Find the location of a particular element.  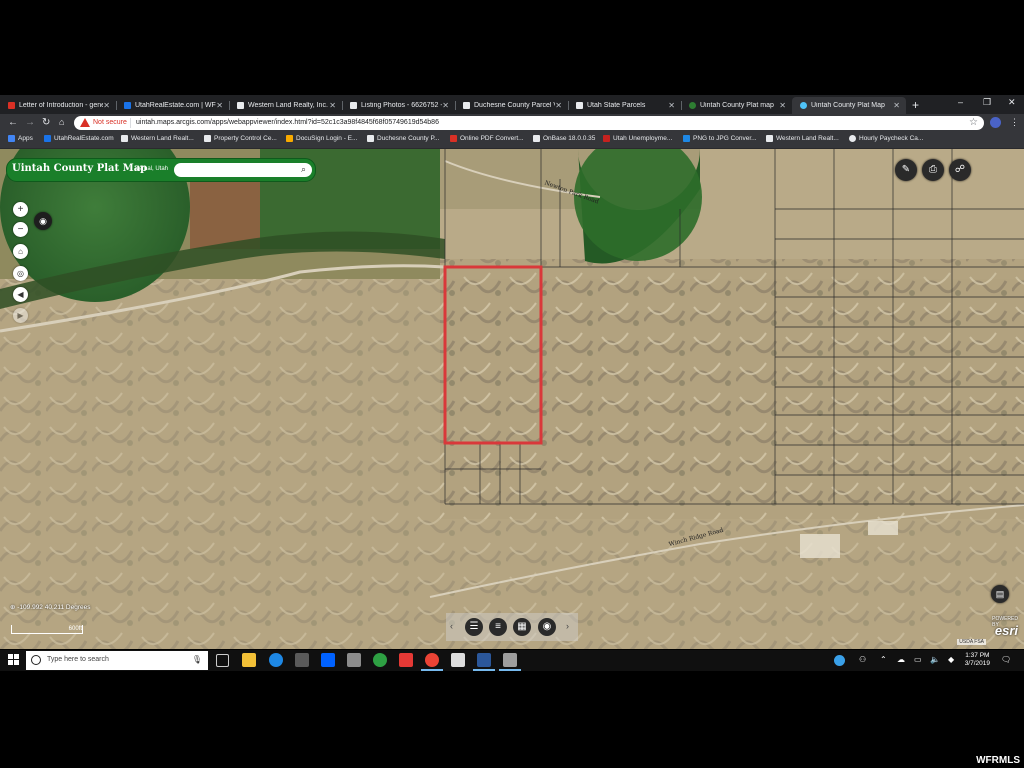

attribute-table-icon: ▤ is located at coordinates (1000, 594).